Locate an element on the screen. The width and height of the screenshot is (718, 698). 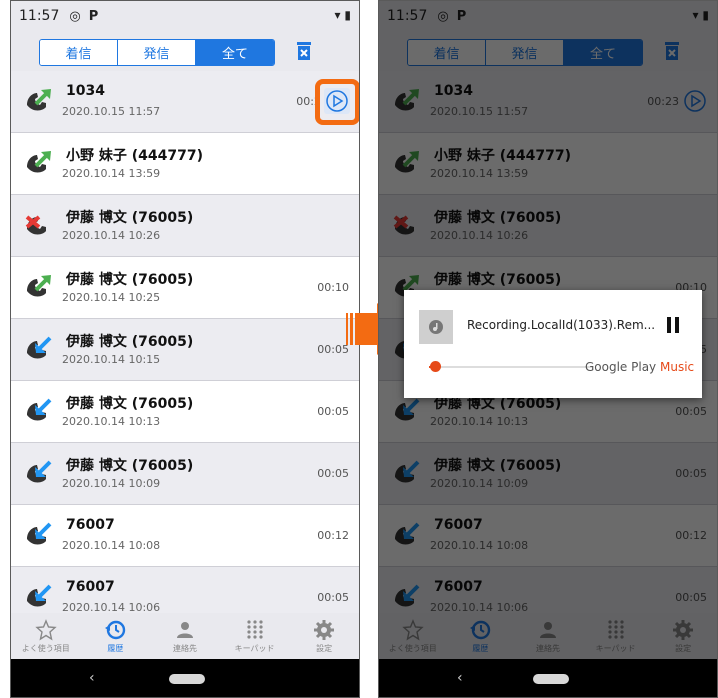
call-duration: 00:12 is located at coordinates (333, 535).